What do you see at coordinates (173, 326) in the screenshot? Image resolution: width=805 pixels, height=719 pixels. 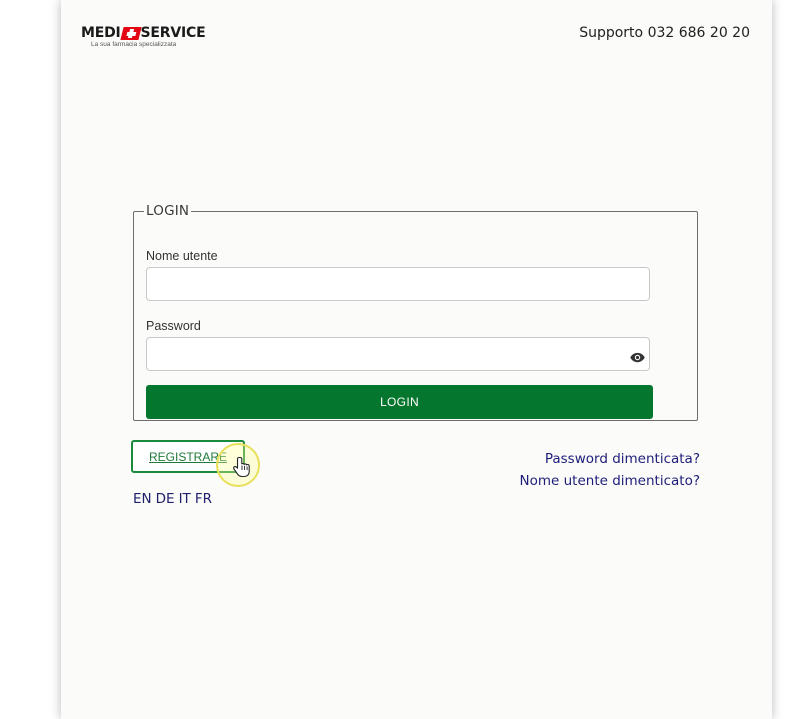 I see `password-label: Password` at bounding box center [173, 326].